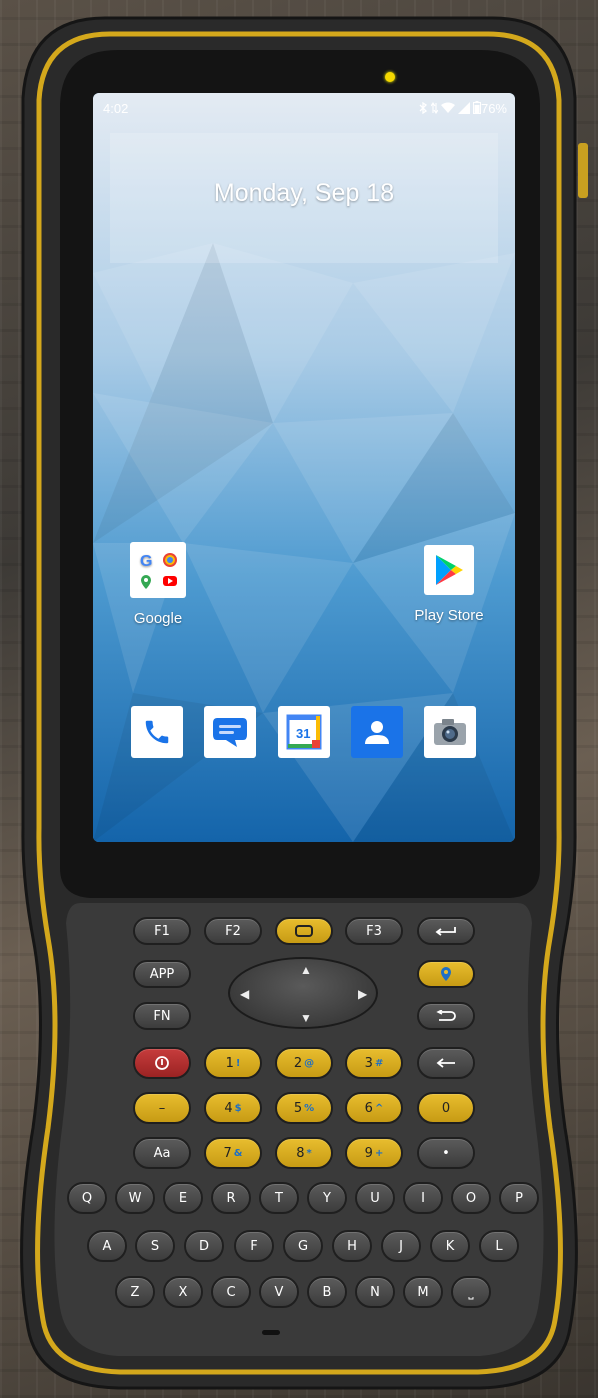 The image size is (598, 1398). I want to click on key-q: Q, so click(87, 1198).